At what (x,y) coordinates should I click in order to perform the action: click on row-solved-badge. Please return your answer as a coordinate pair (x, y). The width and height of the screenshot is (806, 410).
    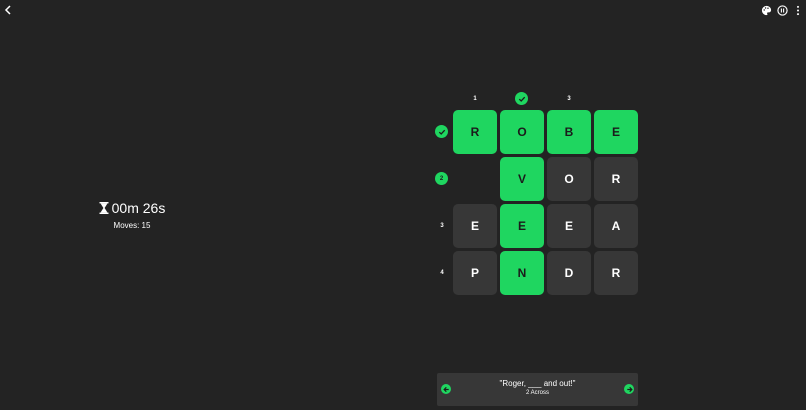
    Looking at the image, I should click on (441, 131).